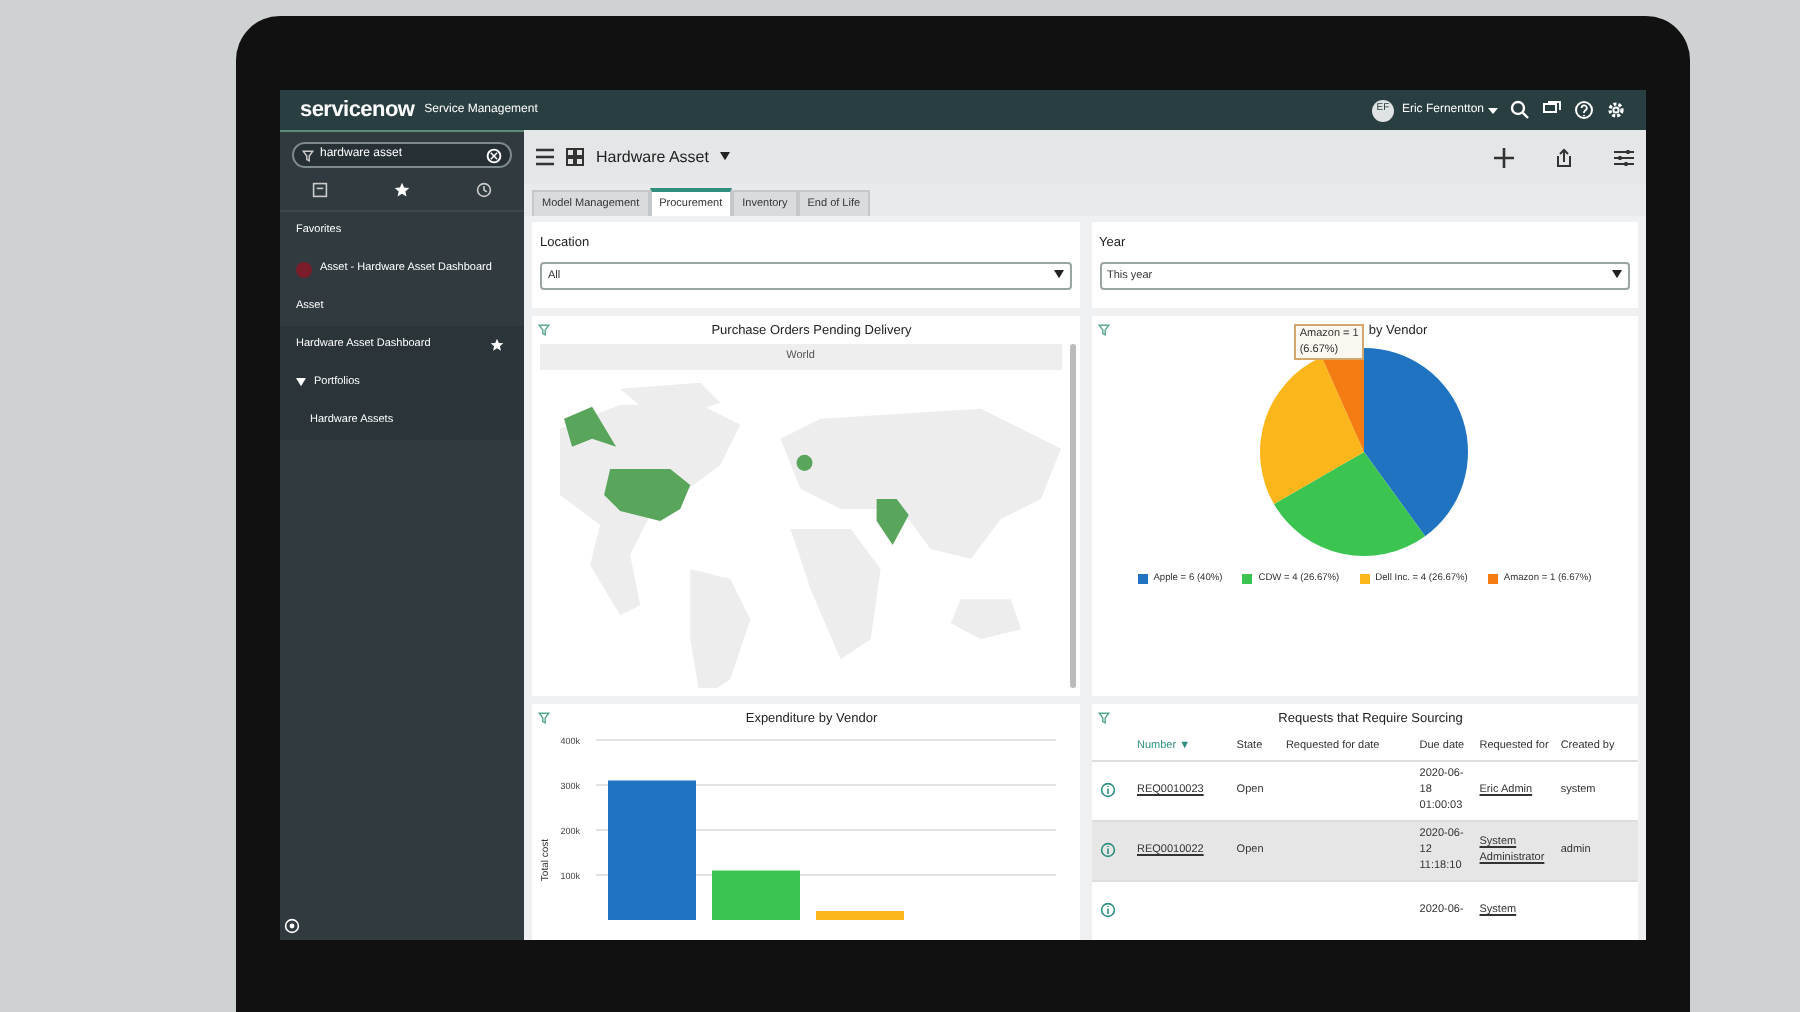 The image size is (1800, 1012). What do you see at coordinates (1564, 157) in the screenshot?
I see `share-icon` at bounding box center [1564, 157].